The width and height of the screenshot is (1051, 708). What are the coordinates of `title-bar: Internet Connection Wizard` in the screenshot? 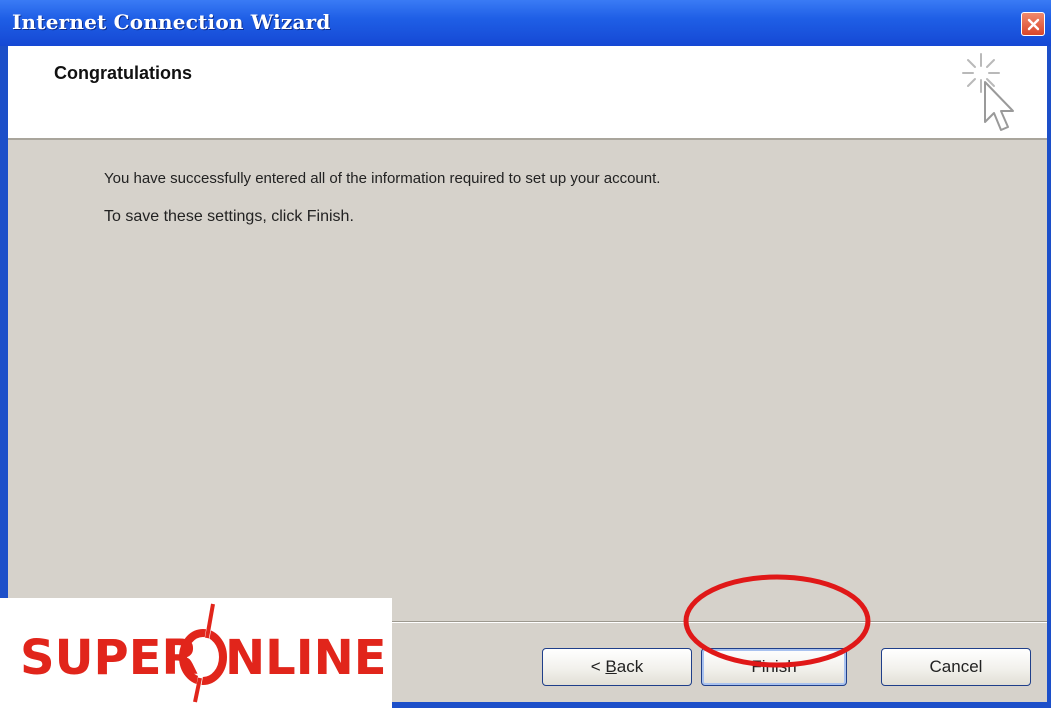 It's located at (525, 23).